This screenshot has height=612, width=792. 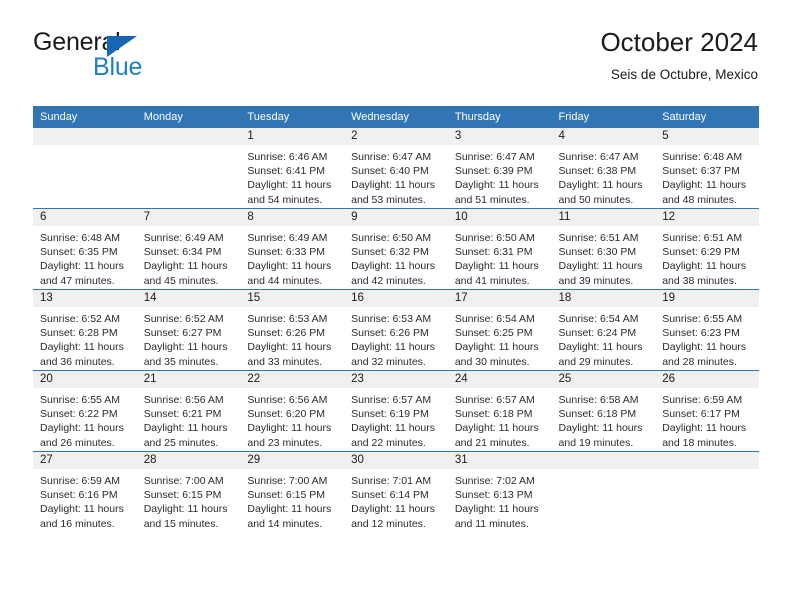 What do you see at coordinates (603, 136) in the screenshot?
I see `day-number: 4` at bounding box center [603, 136].